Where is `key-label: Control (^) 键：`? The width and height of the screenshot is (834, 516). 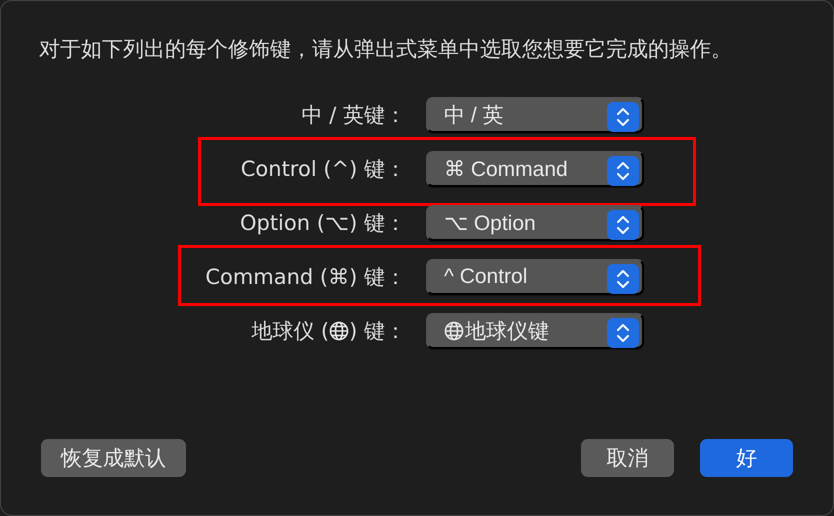
key-label: Control (^) 键： is located at coordinates (323, 169).